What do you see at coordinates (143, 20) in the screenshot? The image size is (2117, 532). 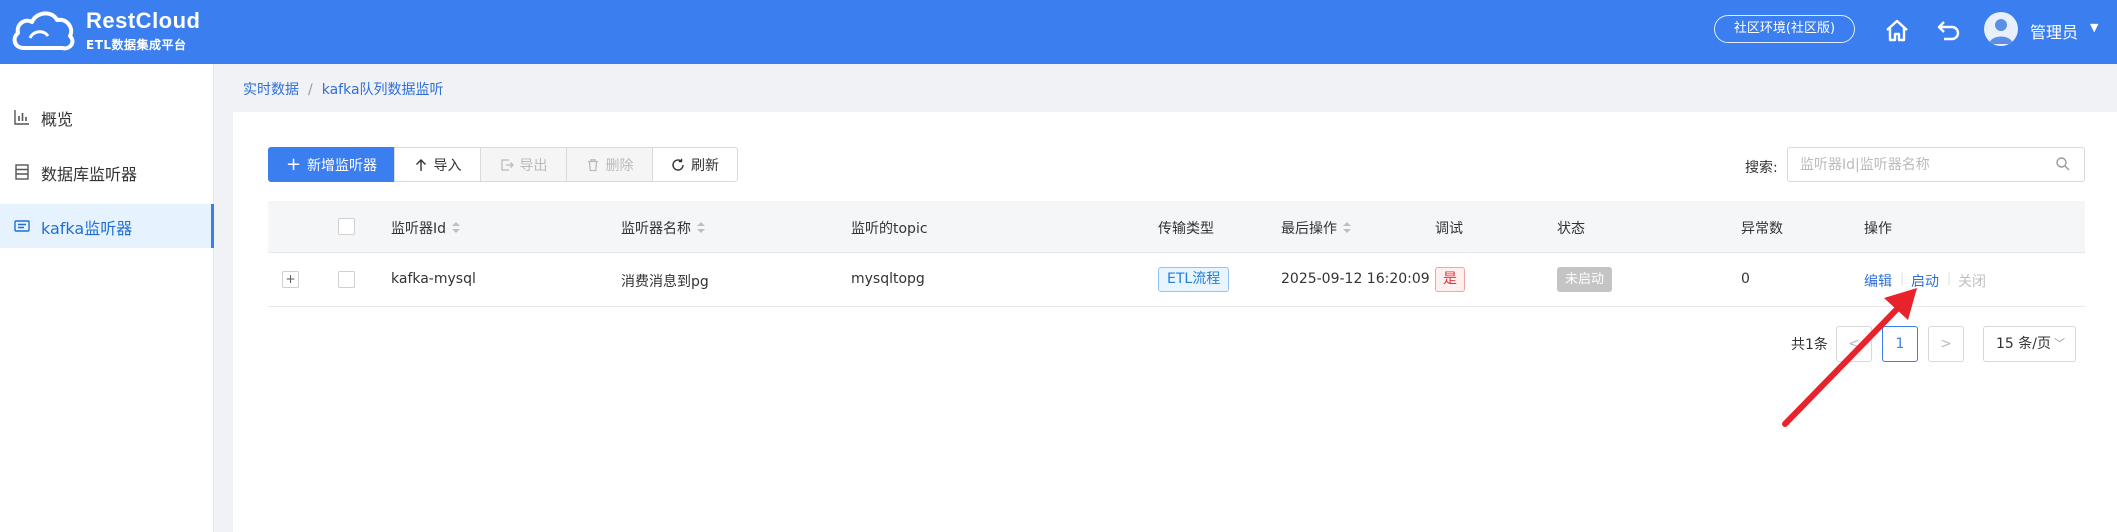 I see `app-name: RestCloud` at bounding box center [143, 20].